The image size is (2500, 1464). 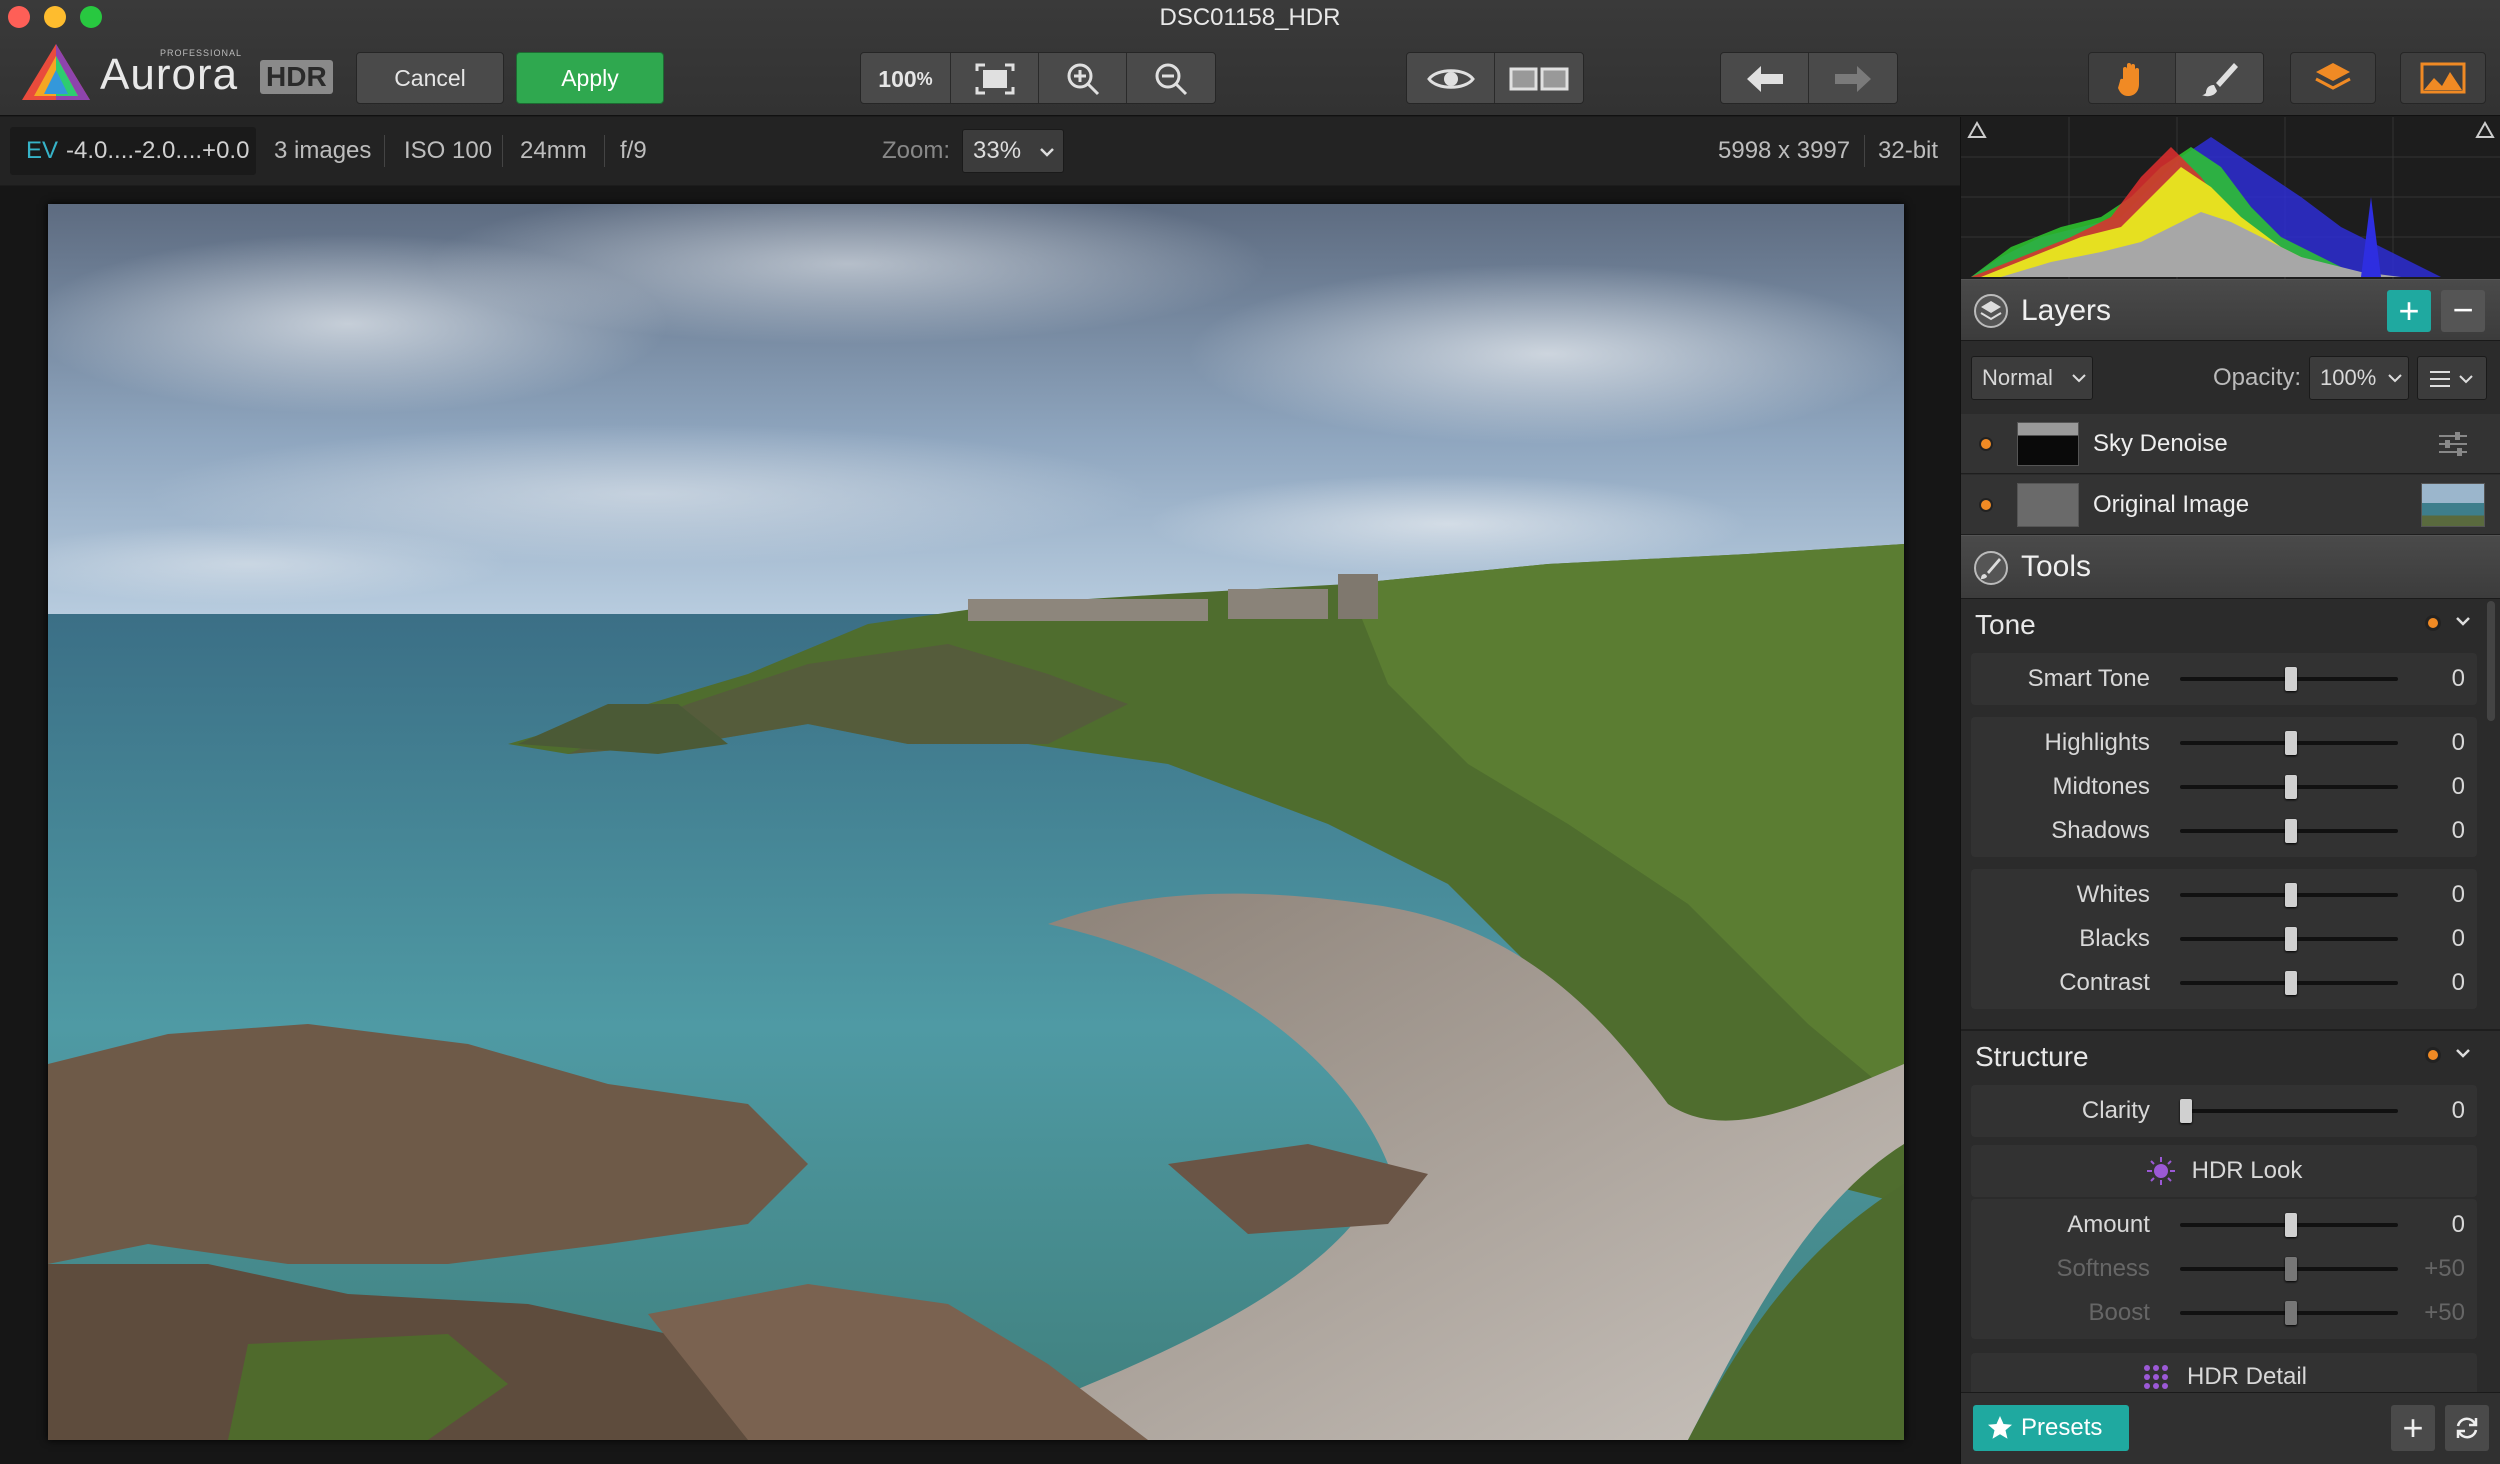 I want to click on zoom-out-button, so click(x=1171, y=78).